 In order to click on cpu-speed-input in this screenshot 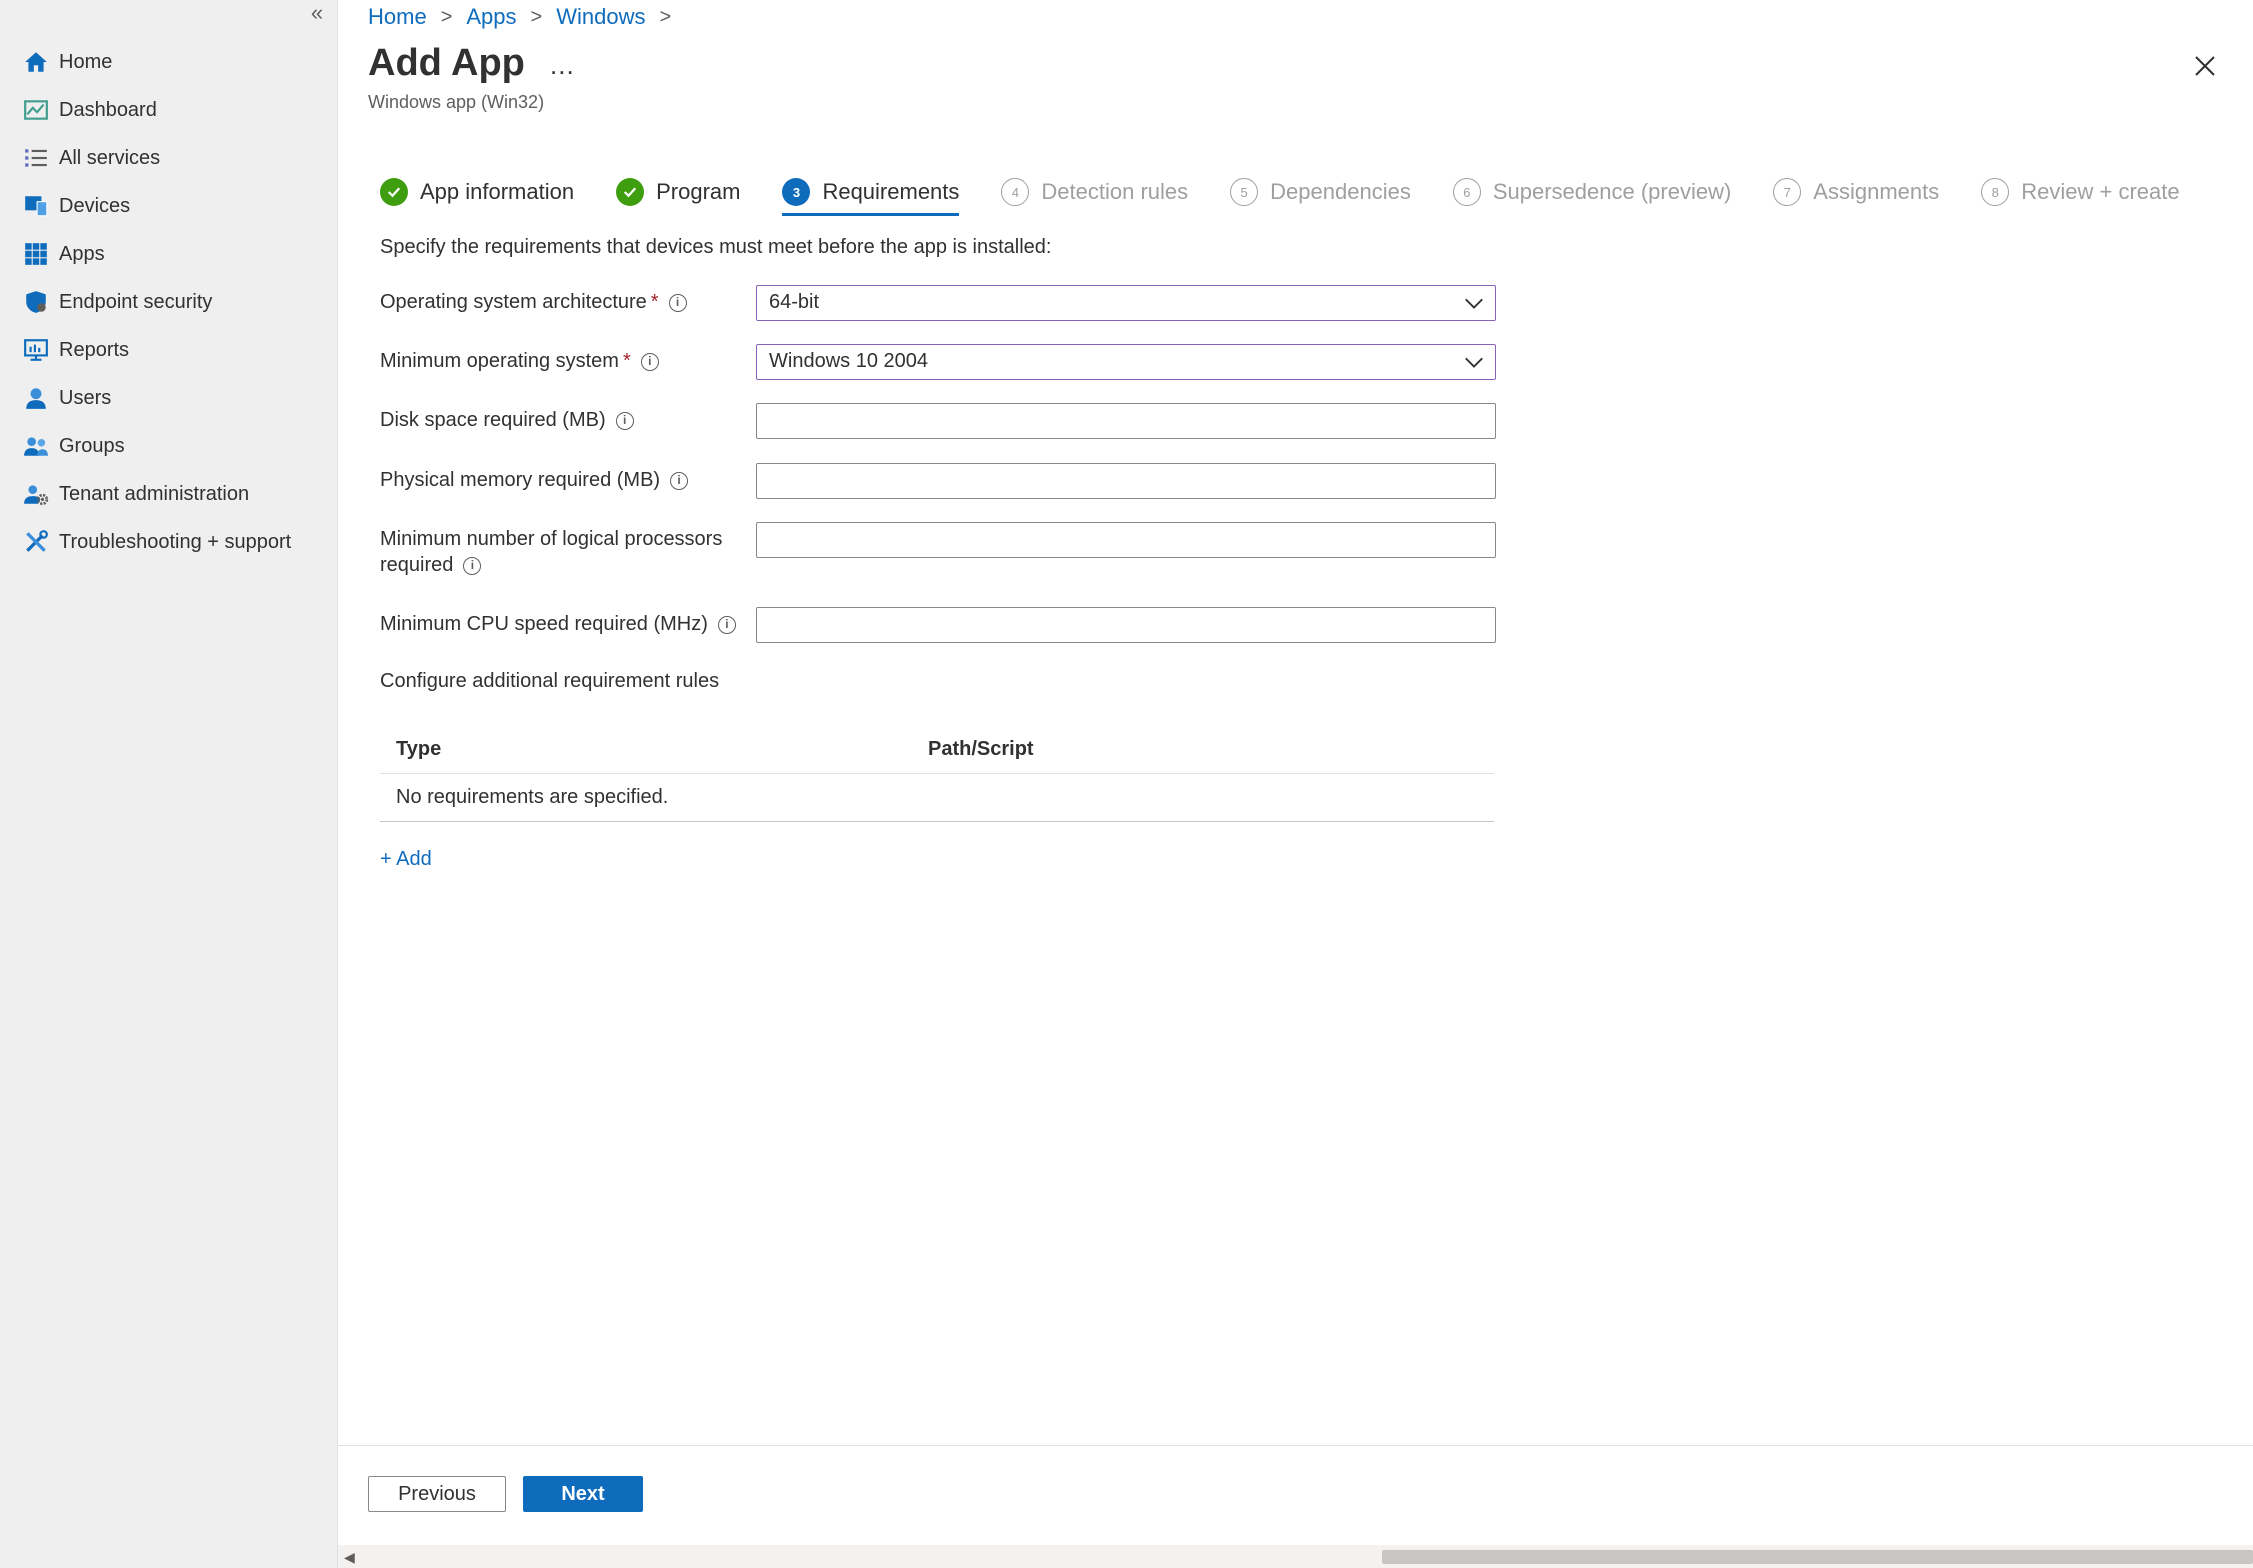, I will do `click(1126, 625)`.